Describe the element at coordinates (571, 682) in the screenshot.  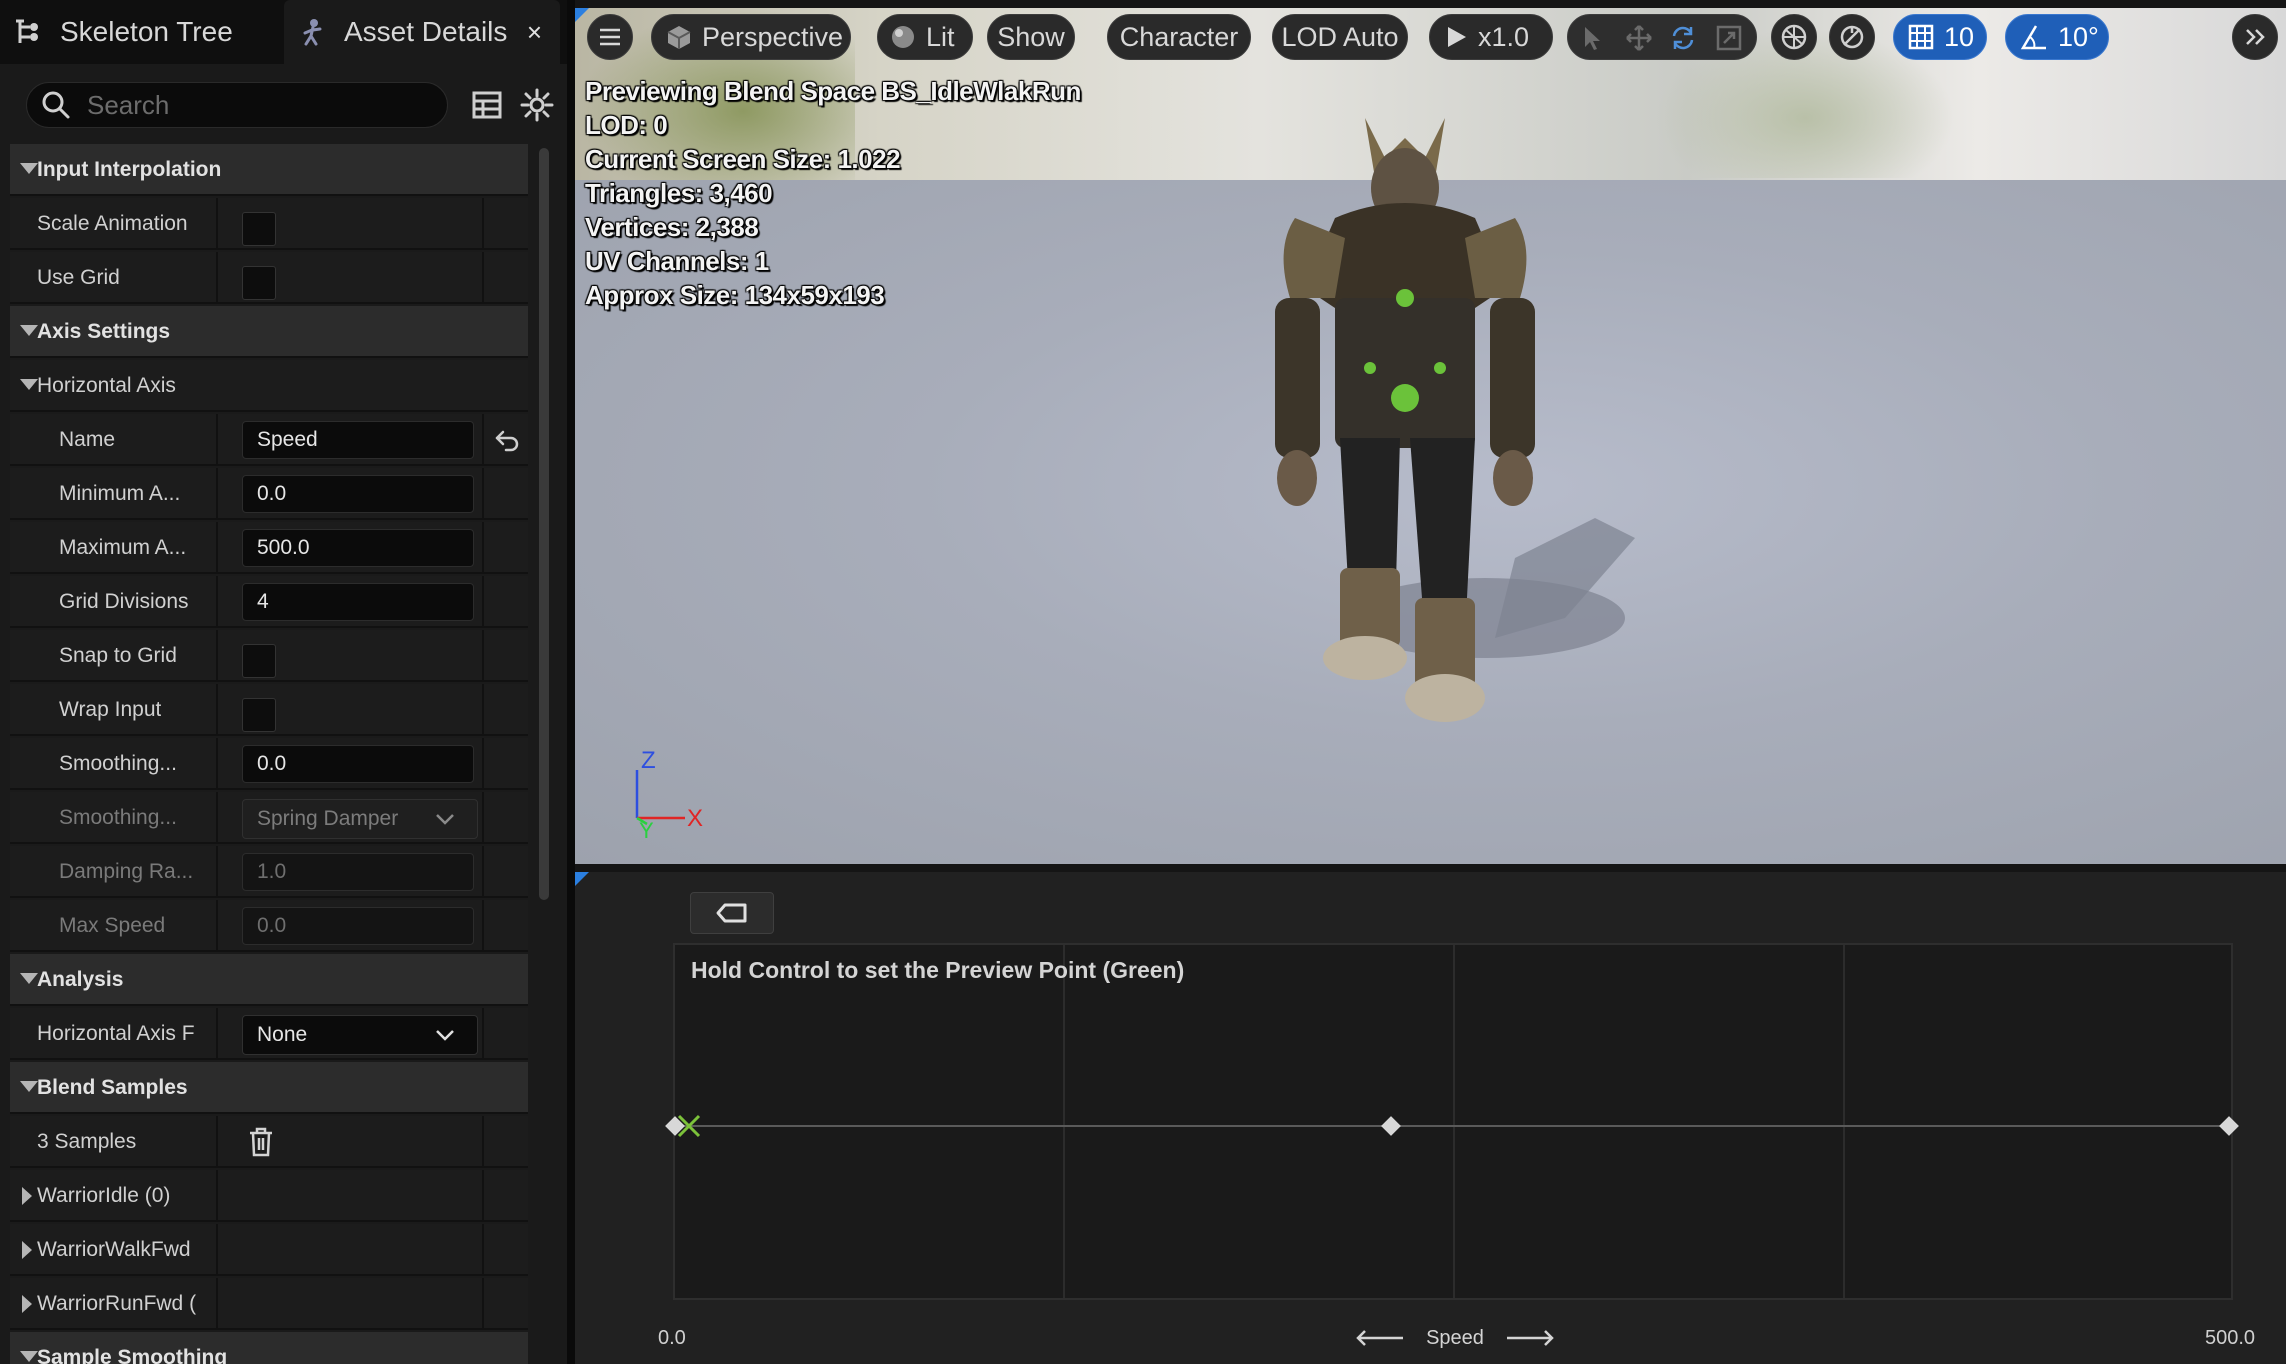
I see `panel-splitter` at that location.